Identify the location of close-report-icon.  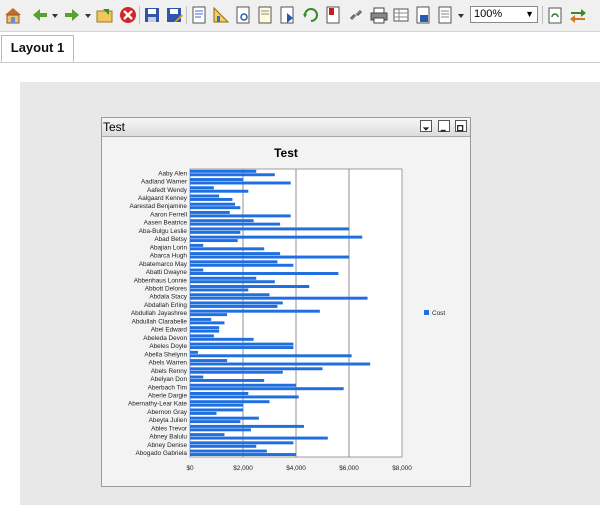
(128, 15).